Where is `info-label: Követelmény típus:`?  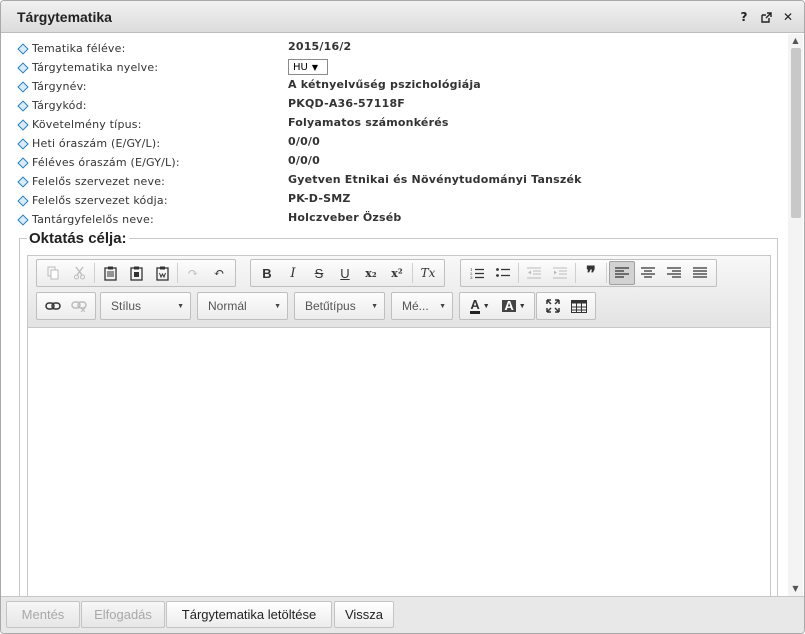
info-label: Követelmény típus: is located at coordinates (87, 124).